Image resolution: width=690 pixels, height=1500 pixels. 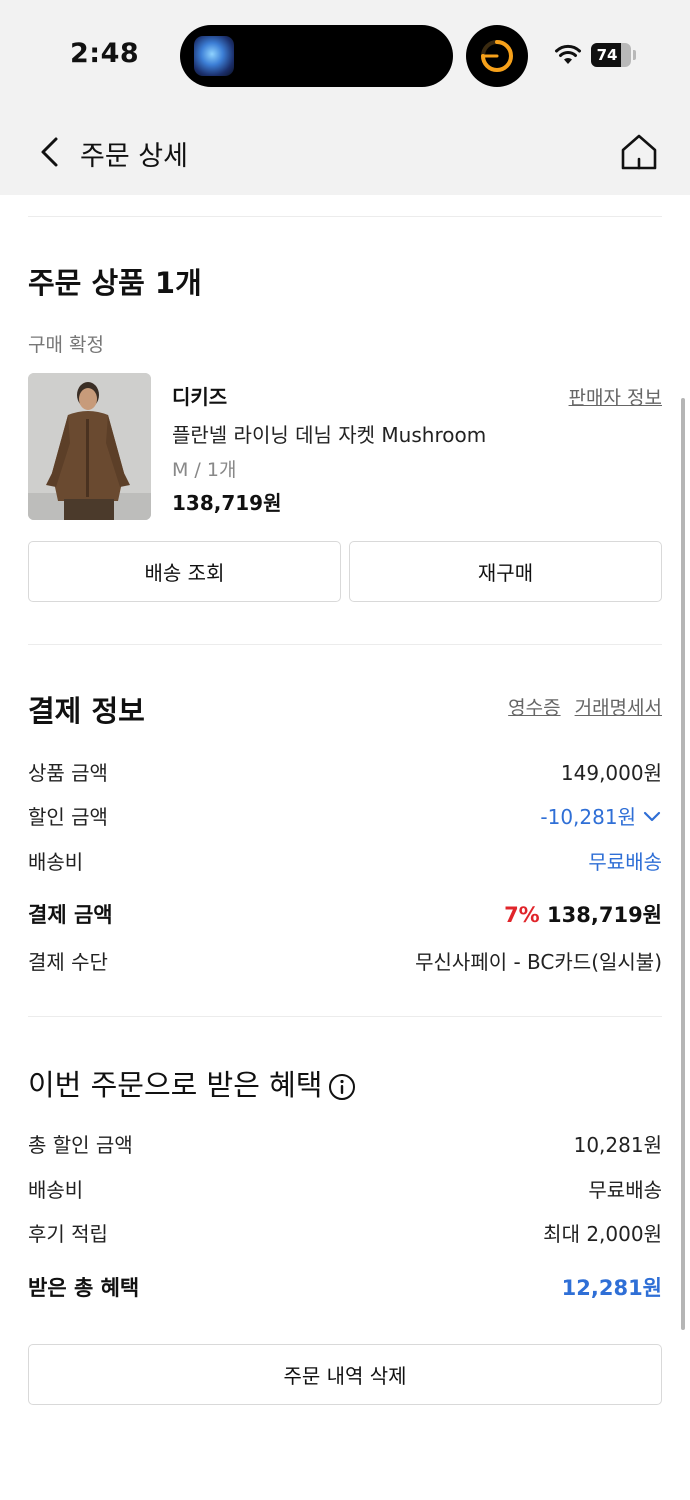 What do you see at coordinates (505, 571) in the screenshot?
I see `rebuy-button: 재구매` at bounding box center [505, 571].